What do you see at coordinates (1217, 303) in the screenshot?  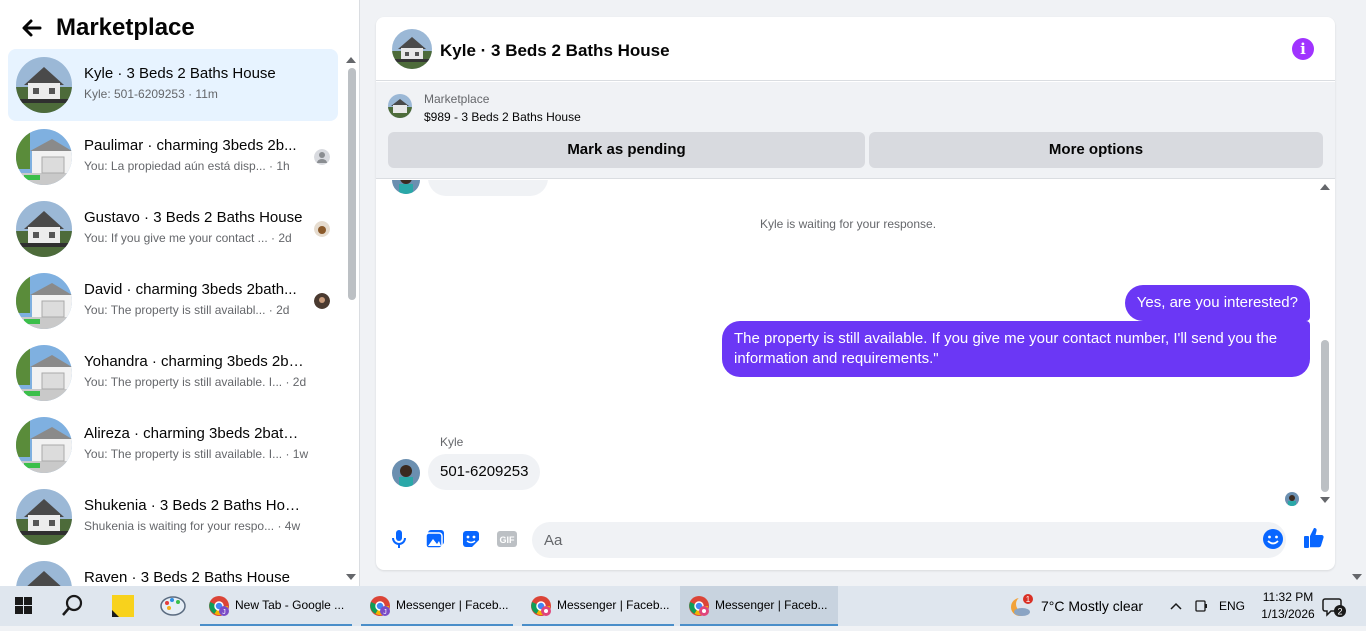 I see `outgoing-message: Yes, are you interested?` at bounding box center [1217, 303].